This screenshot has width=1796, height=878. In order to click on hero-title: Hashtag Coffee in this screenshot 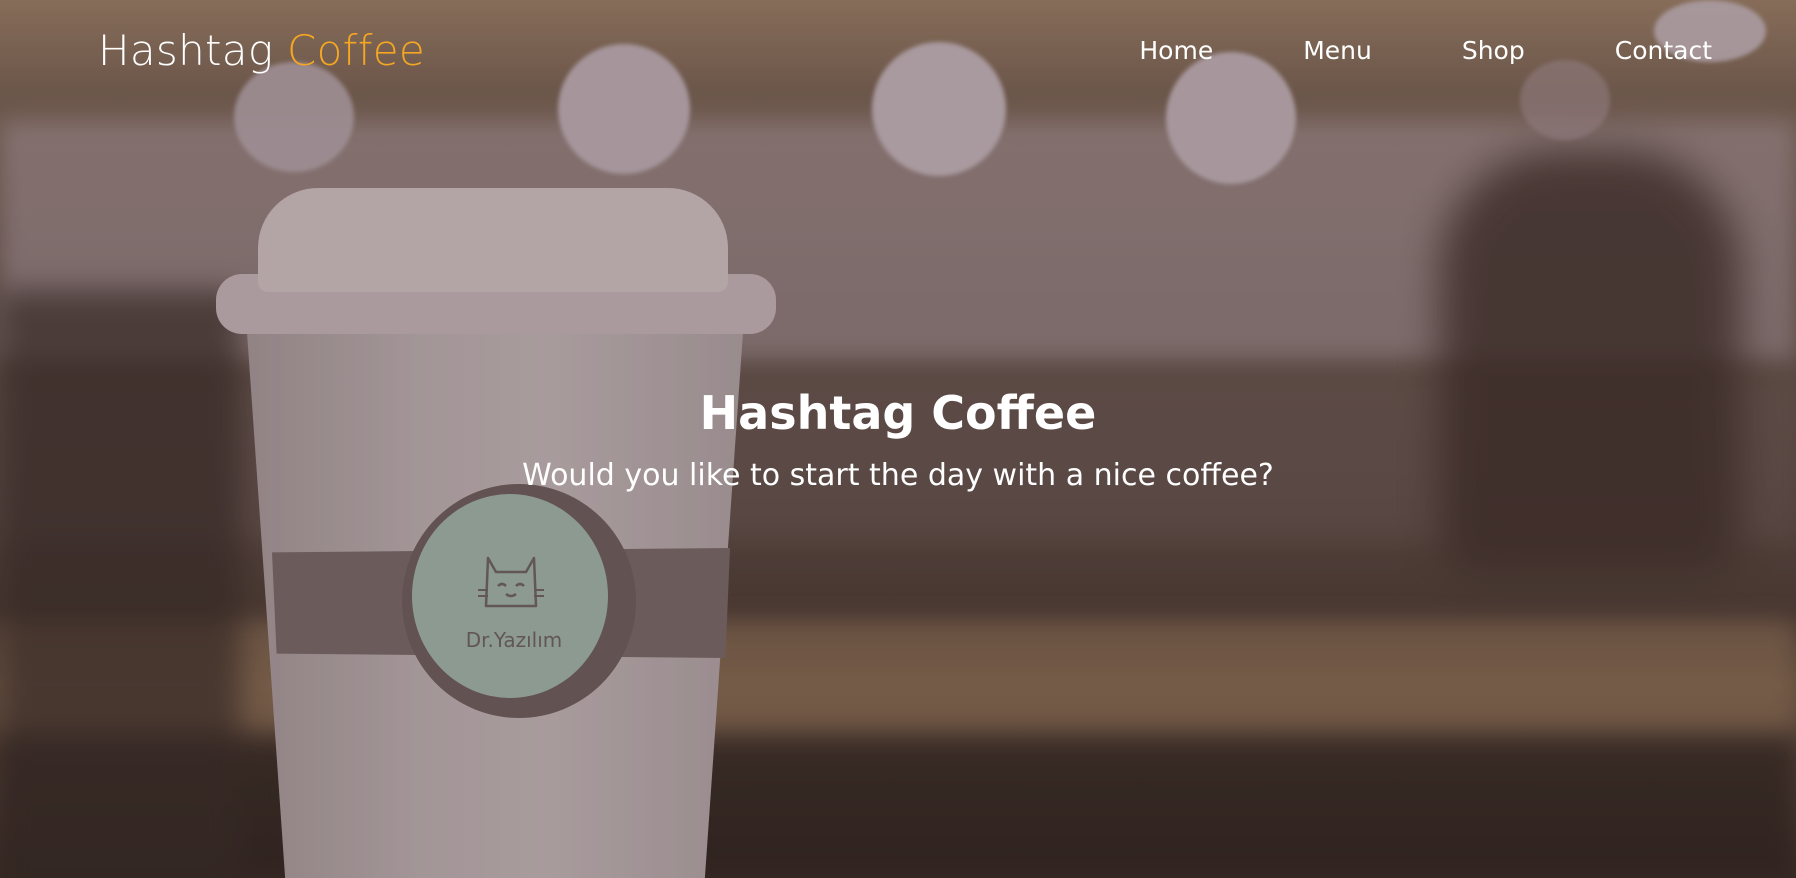, I will do `click(898, 413)`.